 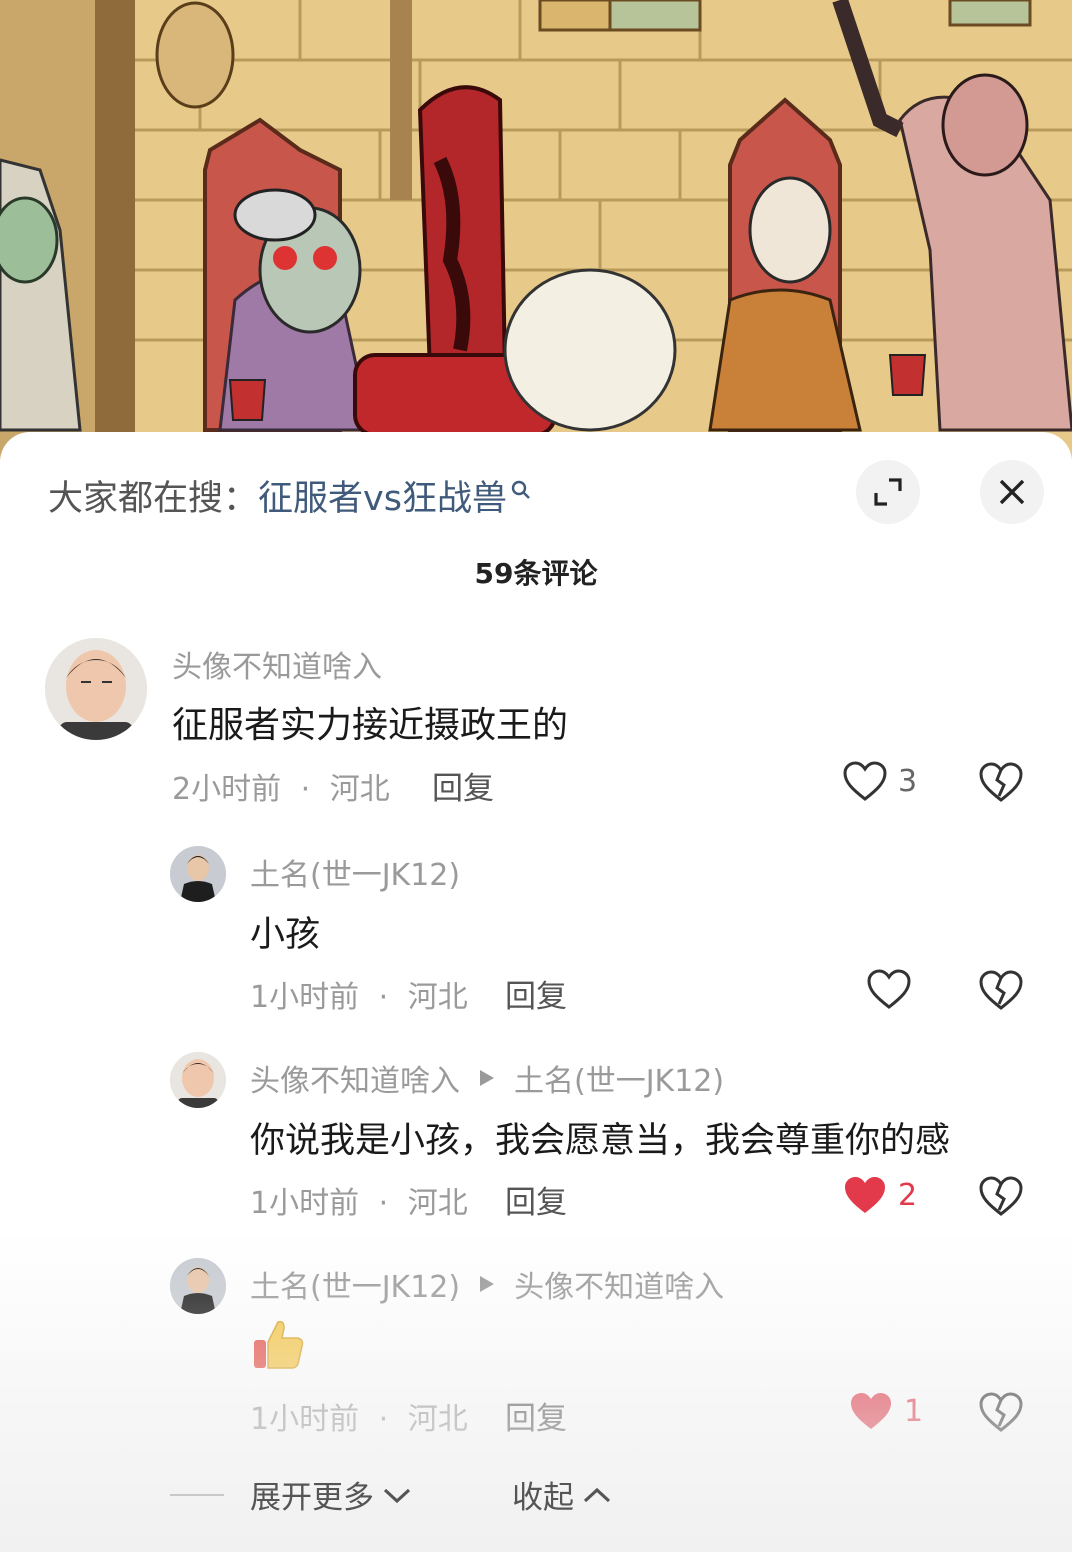 I want to click on like-count: 2, so click(x=908, y=1195).